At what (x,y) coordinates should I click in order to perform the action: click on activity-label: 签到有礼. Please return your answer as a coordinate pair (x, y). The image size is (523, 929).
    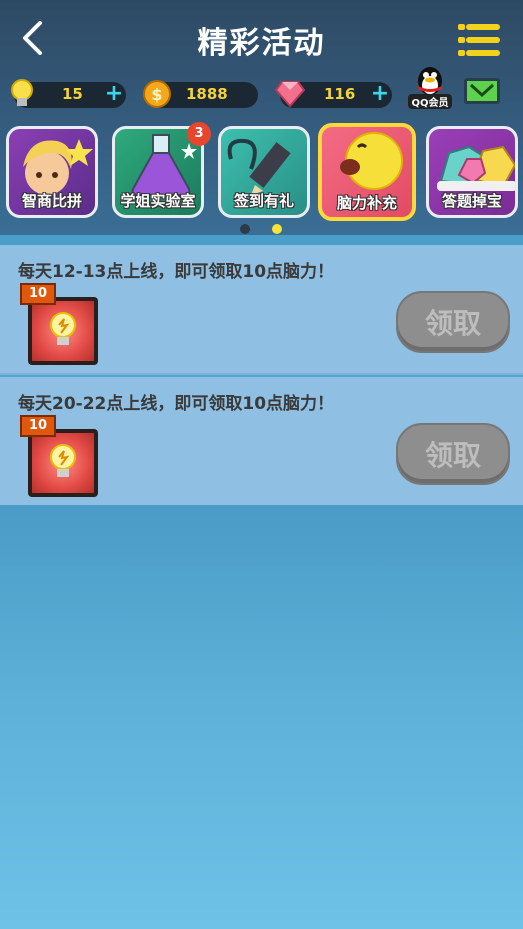
    Looking at the image, I should click on (263, 201).